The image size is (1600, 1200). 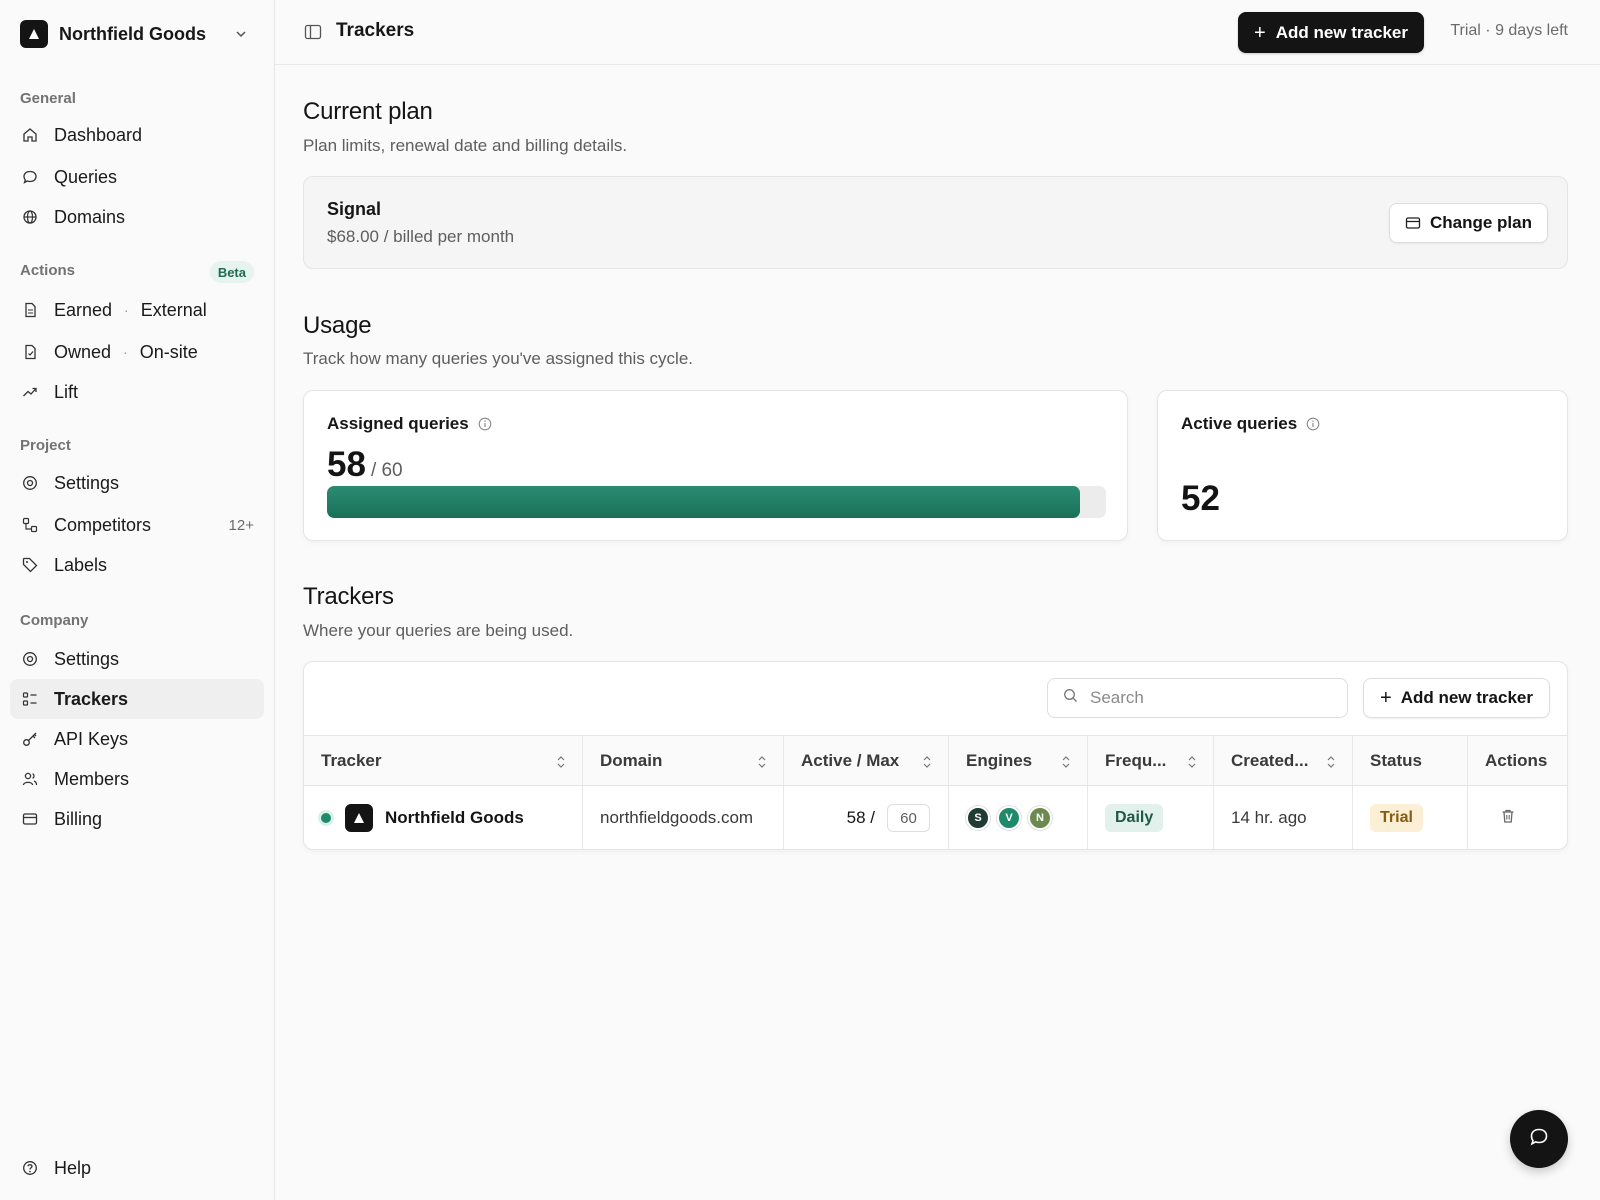 What do you see at coordinates (34, 34) in the screenshot?
I see `org-logo` at bounding box center [34, 34].